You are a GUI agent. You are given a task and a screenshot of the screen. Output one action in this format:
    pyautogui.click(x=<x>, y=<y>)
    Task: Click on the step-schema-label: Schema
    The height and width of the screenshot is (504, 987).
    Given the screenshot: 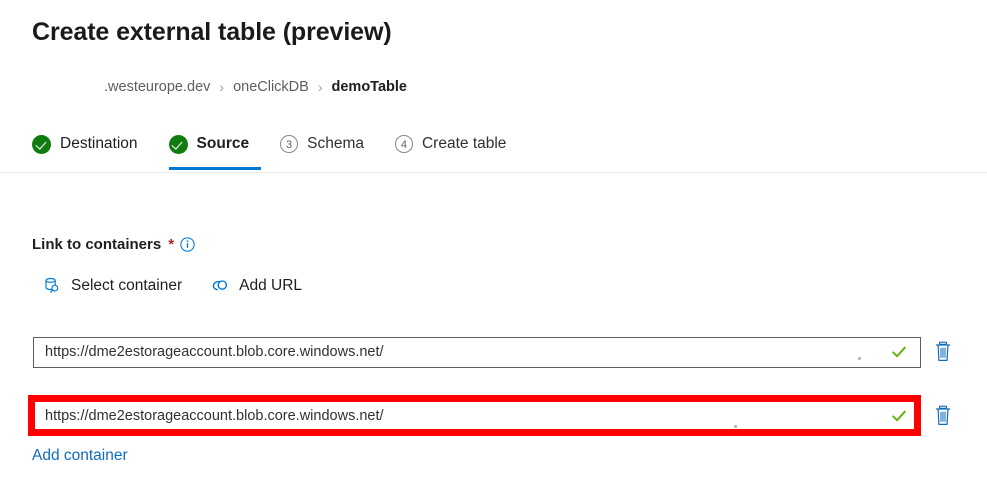 What is the action you would take?
    pyautogui.click(x=335, y=143)
    